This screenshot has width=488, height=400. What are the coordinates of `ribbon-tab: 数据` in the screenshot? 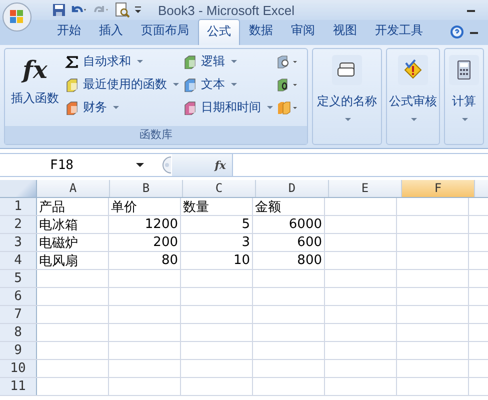 It's located at (261, 31).